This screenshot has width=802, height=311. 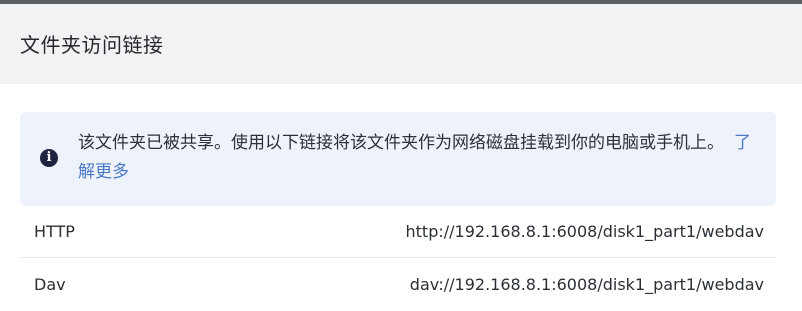 I want to click on info-icon: i, so click(x=49, y=158).